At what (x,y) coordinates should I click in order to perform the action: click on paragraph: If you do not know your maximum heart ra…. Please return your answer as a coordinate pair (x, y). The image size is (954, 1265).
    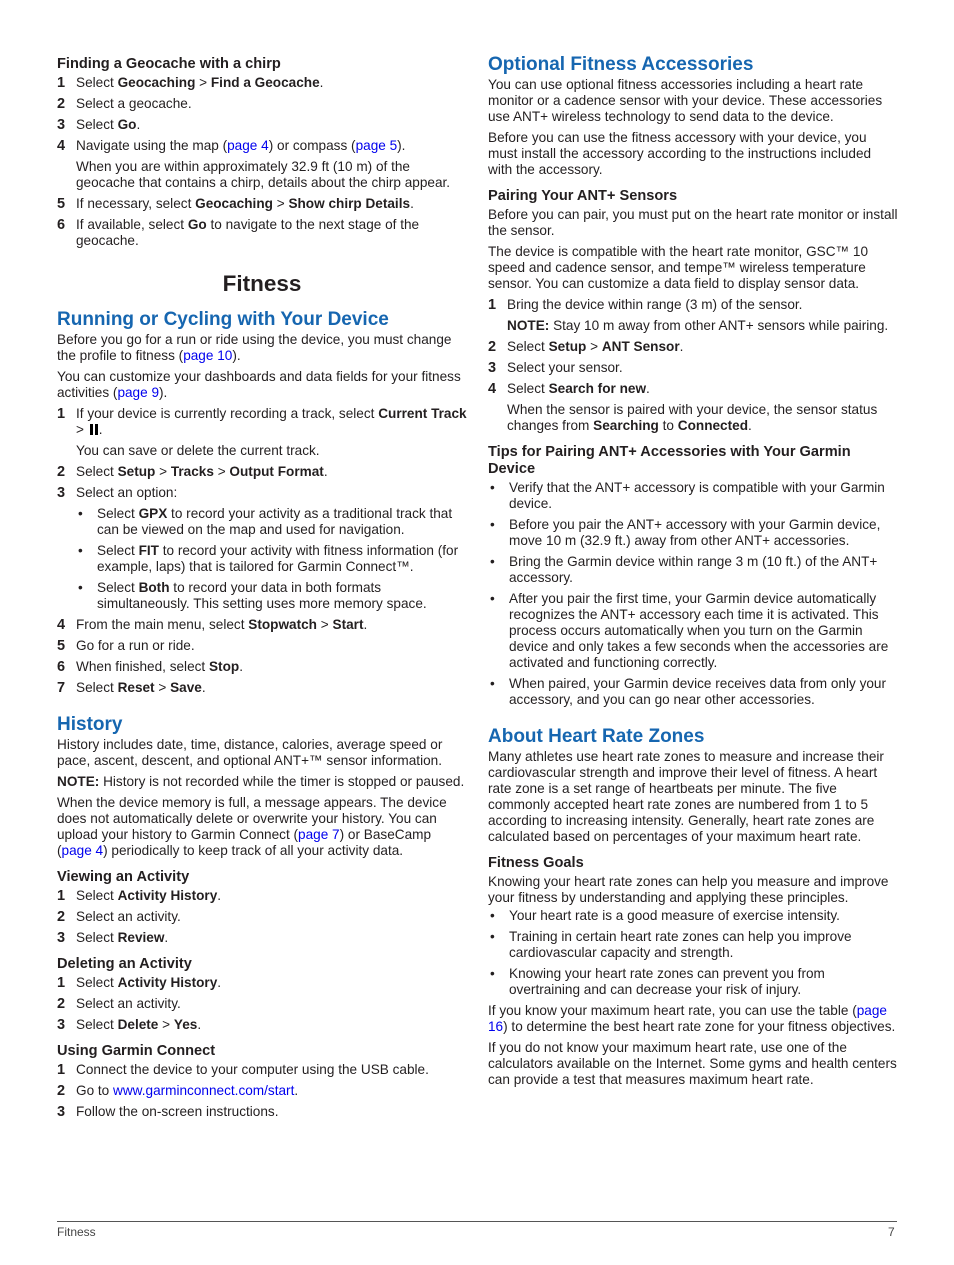
    Looking at the image, I should click on (692, 1063).